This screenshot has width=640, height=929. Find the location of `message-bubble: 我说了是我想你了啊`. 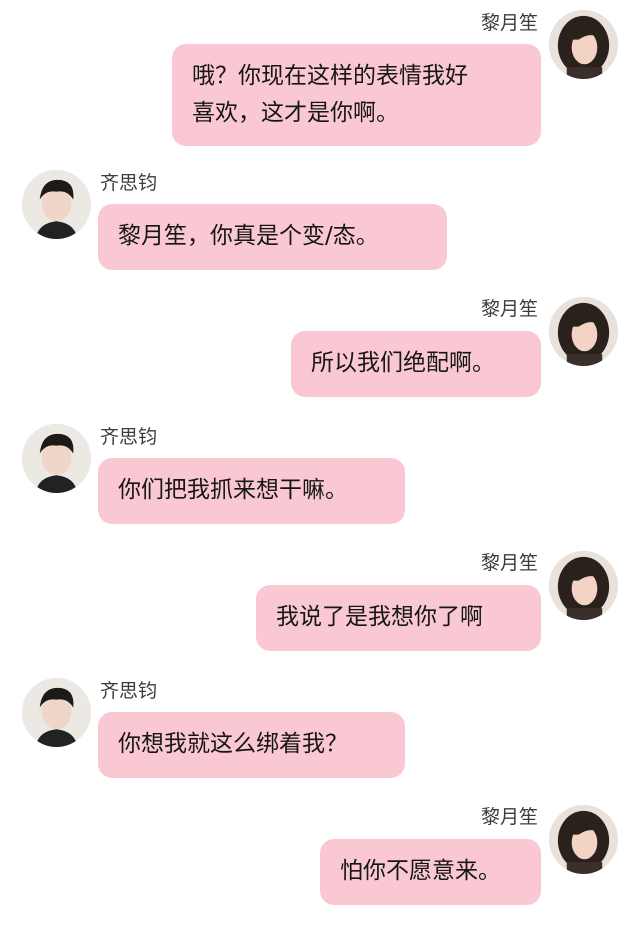

message-bubble: 我说了是我想你了啊 is located at coordinates (398, 618).